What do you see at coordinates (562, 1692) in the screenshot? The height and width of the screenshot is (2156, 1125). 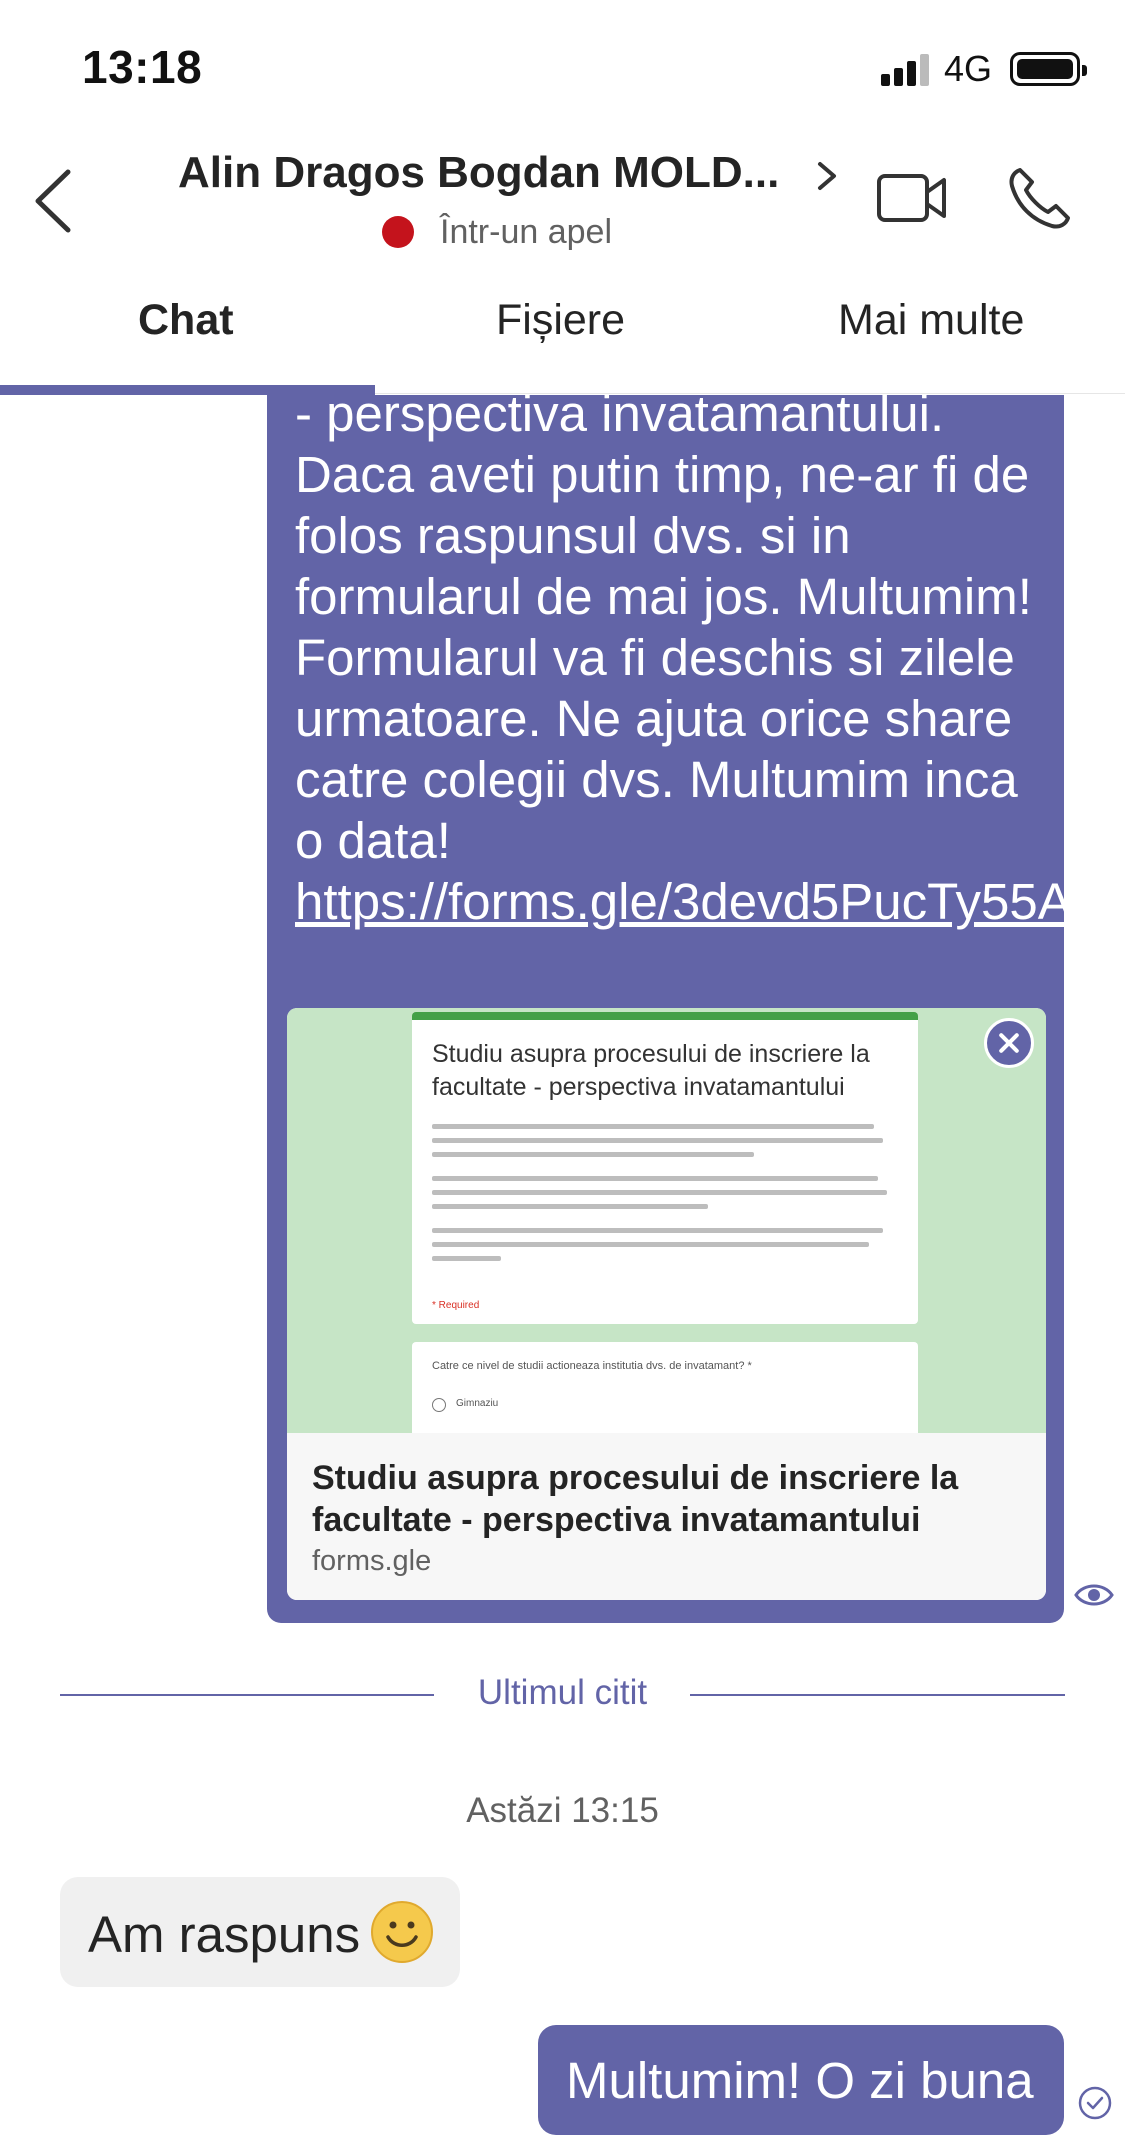 I see `last-read-label: Ultimul citit` at bounding box center [562, 1692].